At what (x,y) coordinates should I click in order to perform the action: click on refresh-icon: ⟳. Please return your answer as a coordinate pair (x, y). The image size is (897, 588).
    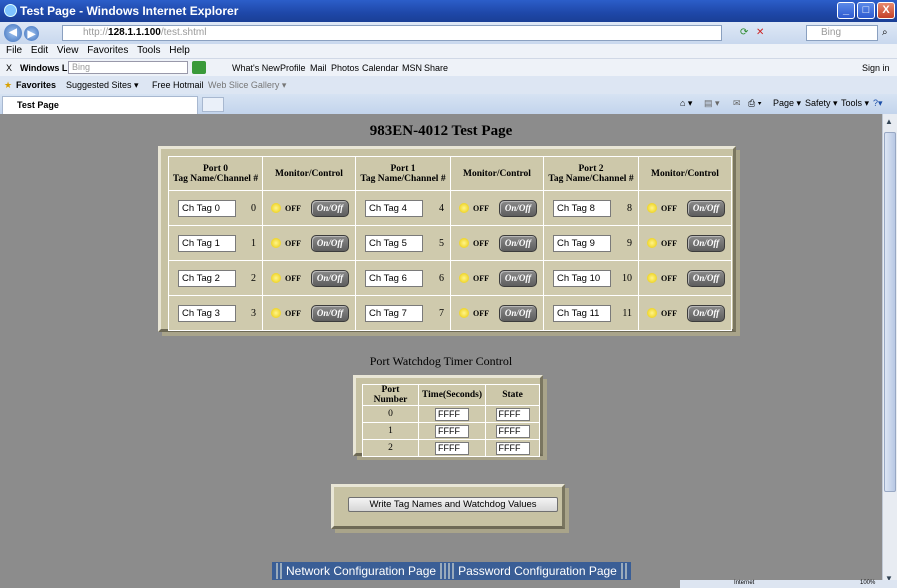
    Looking at the image, I should click on (744, 32).